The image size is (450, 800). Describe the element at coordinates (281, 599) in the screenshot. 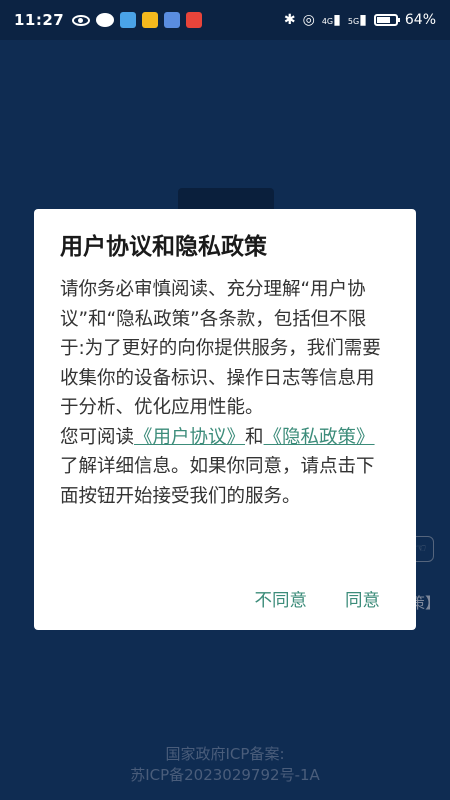

I see `disagree-button: 不同意` at that location.